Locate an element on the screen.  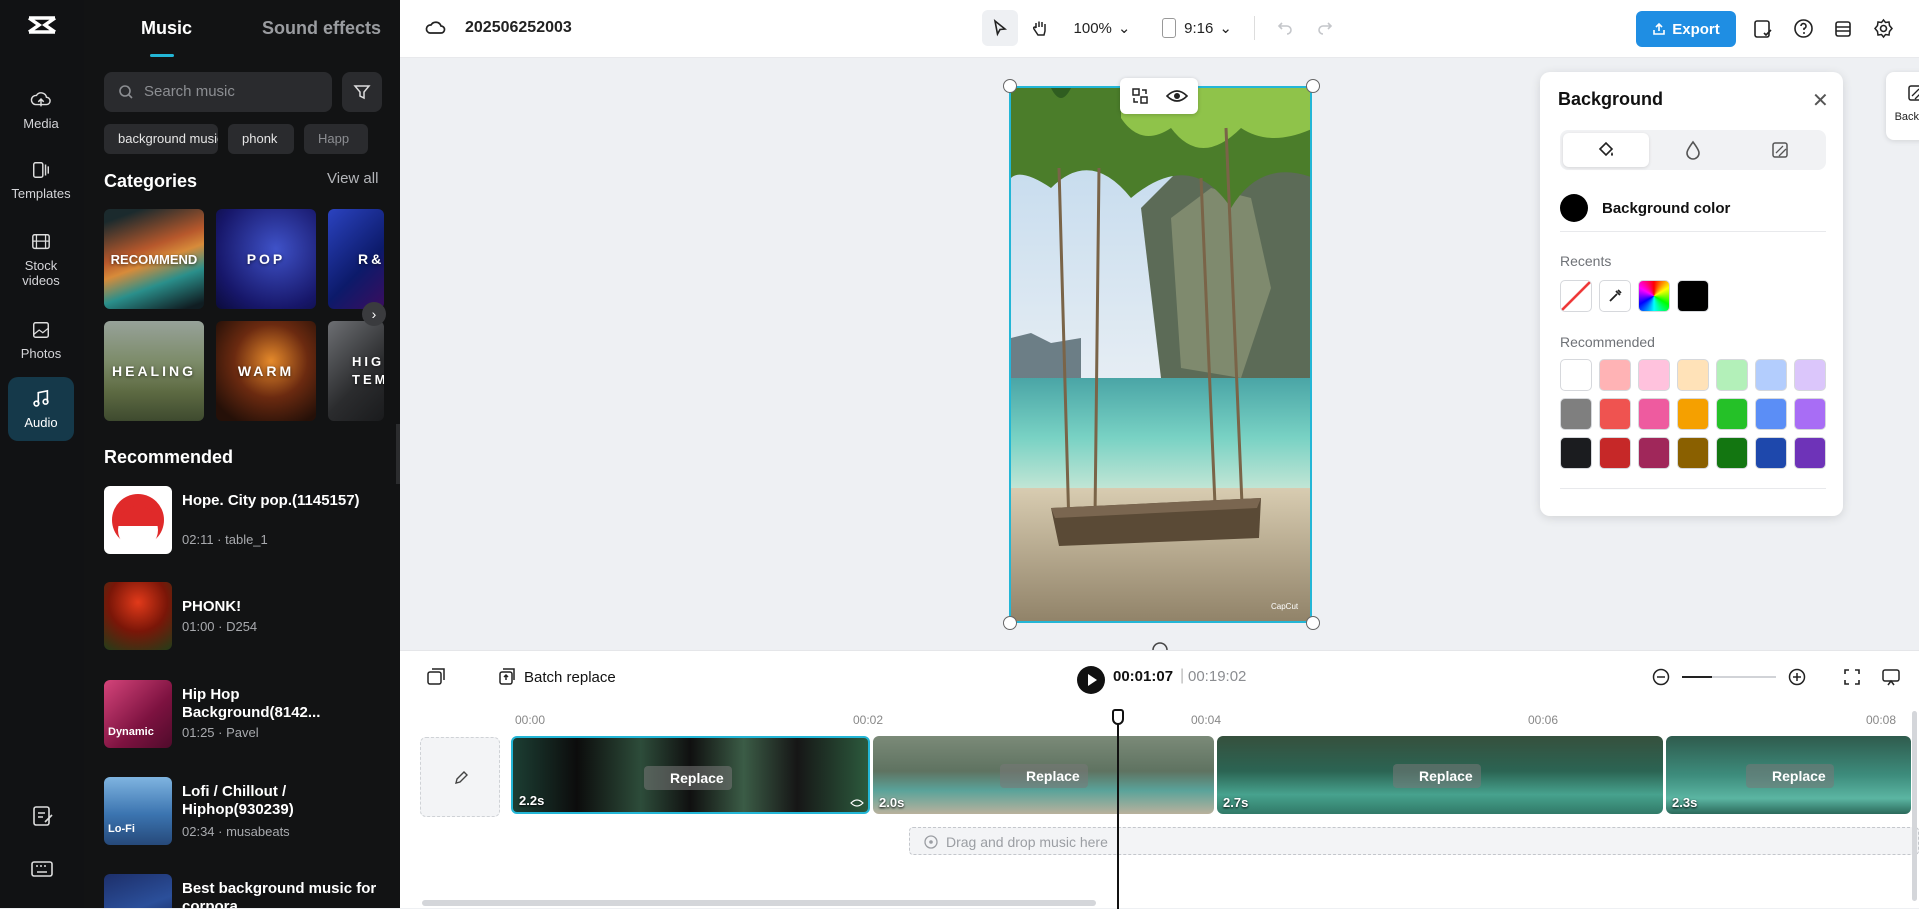
rail-item-media: Media is located at coordinates (41, 114).